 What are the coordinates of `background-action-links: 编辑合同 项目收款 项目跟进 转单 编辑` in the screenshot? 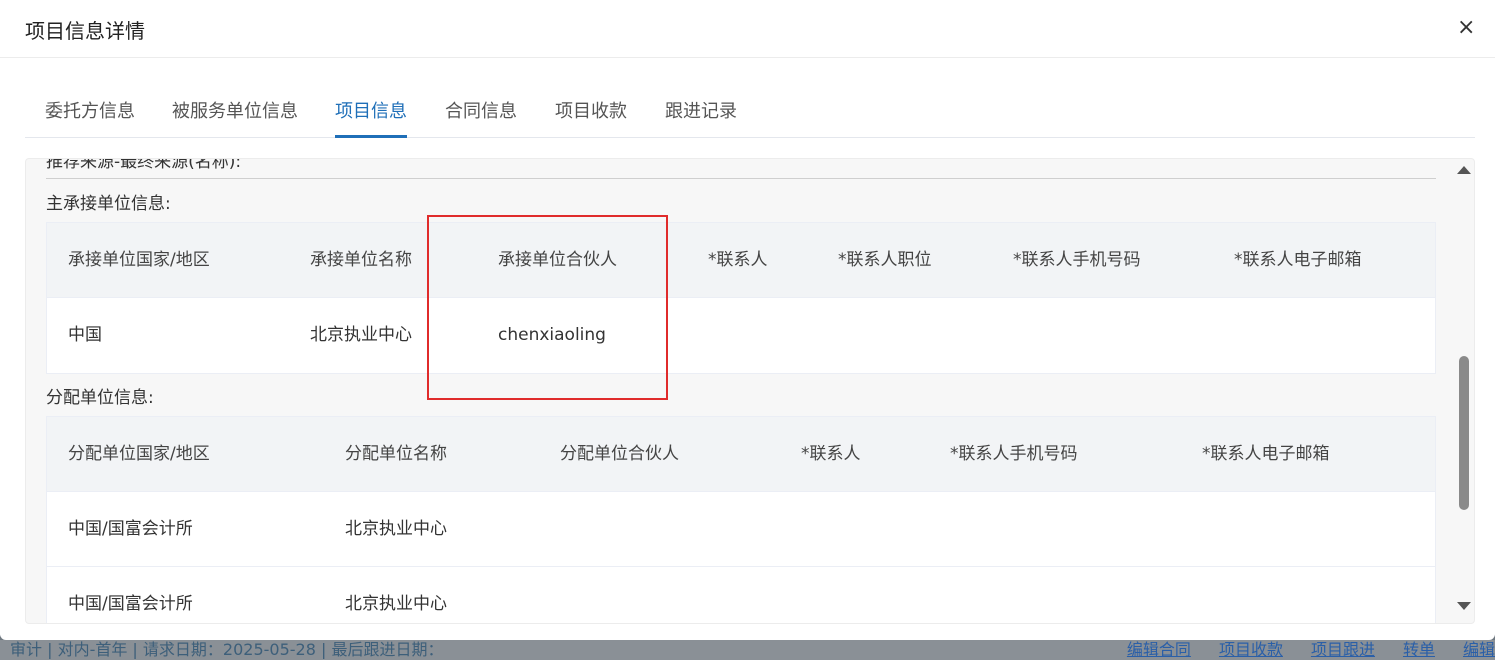 It's located at (1311, 650).